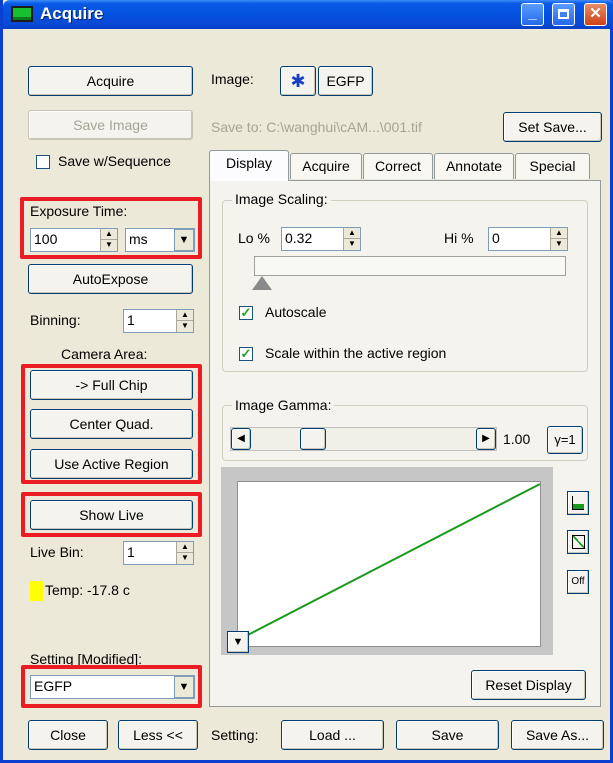 This screenshot has width=613, height=763. What do you see at coordinates (262, 283) in the screenshot?
I see `lo-slider-thumb` at bounding box center [262, 283].